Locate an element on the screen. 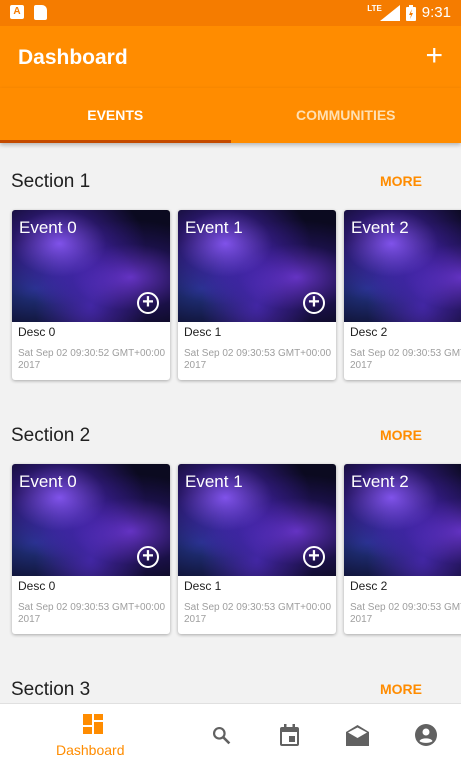 The image size is (461, 765). nav-account is located at coordinates (426, 734).